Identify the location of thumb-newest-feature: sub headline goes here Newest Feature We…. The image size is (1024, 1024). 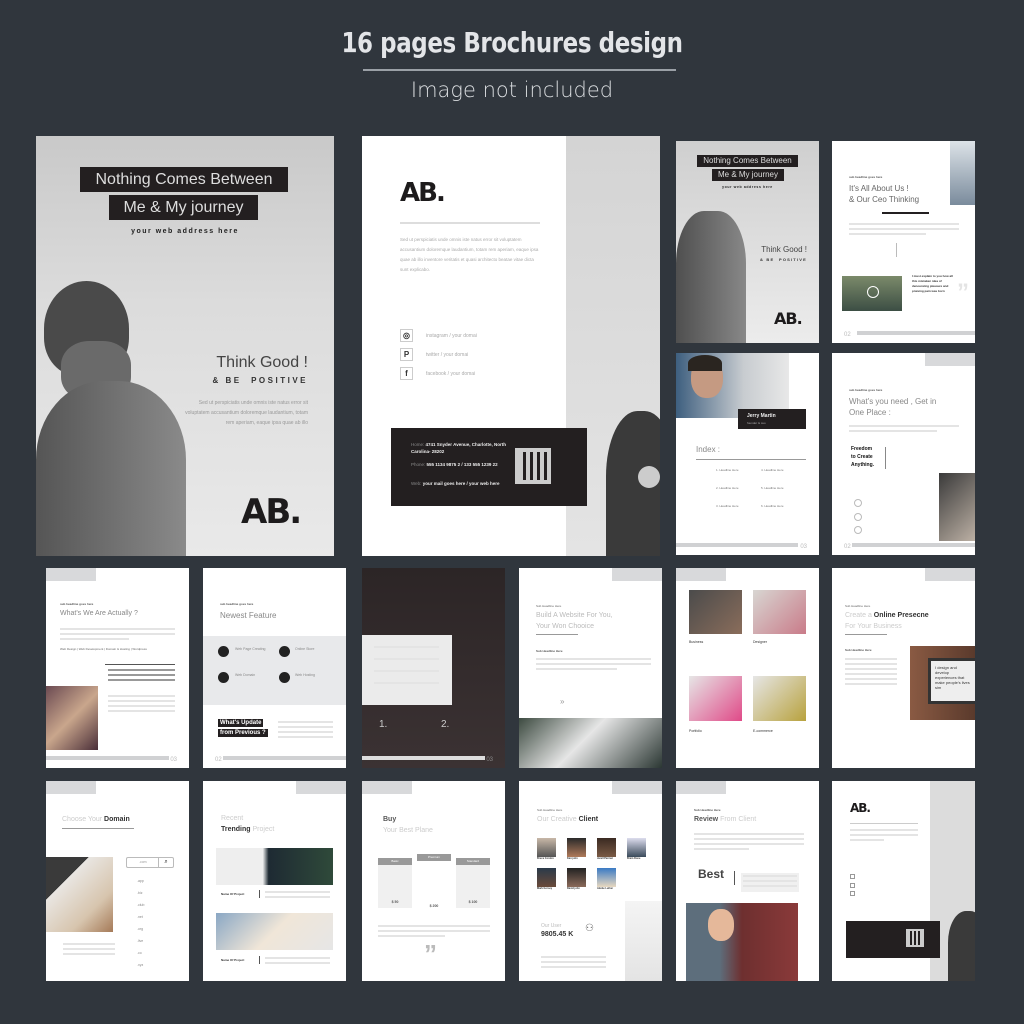
(274, 668).